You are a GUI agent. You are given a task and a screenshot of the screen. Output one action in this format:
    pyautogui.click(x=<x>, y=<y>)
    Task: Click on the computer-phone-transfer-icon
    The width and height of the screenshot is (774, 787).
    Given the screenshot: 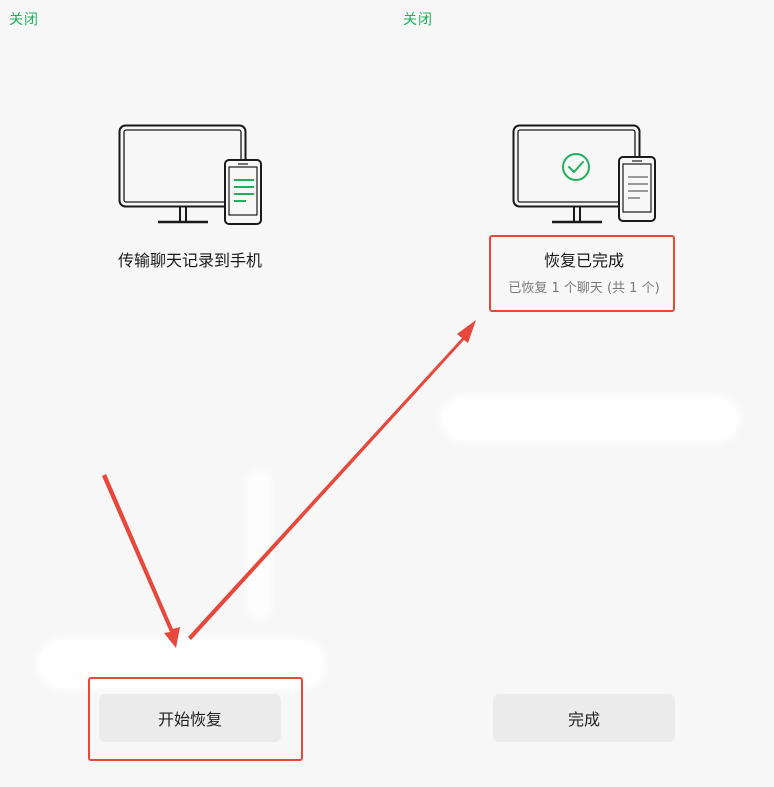 What is the action you would take?
    pyautogui.click(x=191, y=178)
    